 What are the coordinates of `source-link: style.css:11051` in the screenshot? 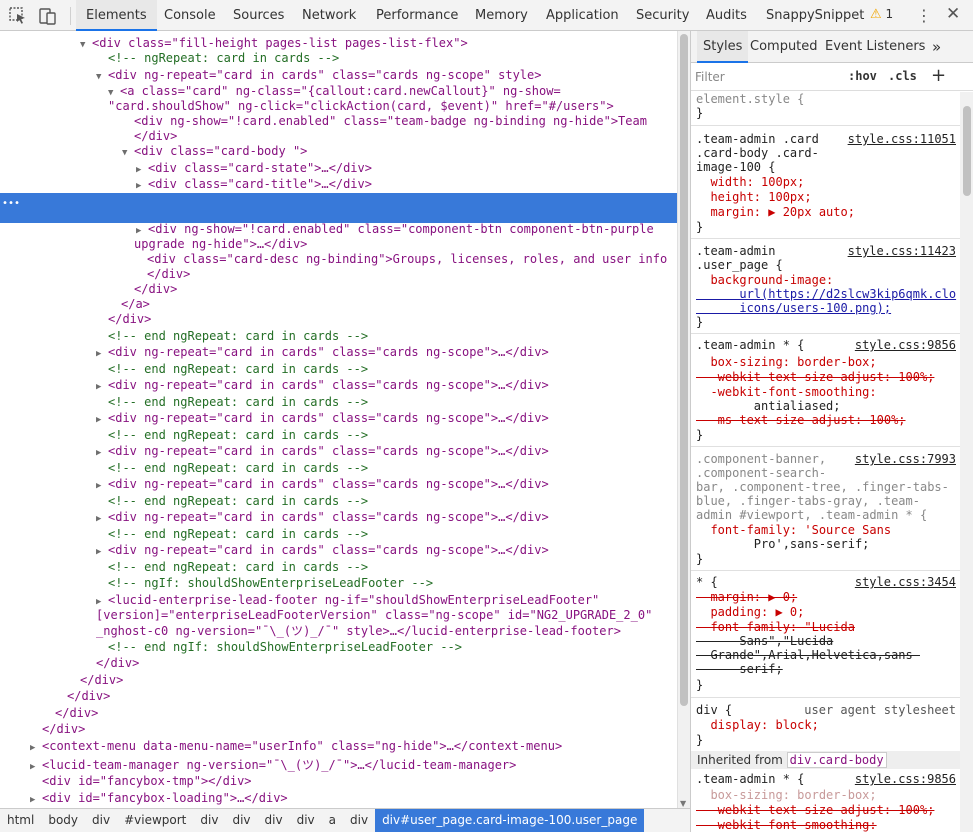 It's located at (902, 139).